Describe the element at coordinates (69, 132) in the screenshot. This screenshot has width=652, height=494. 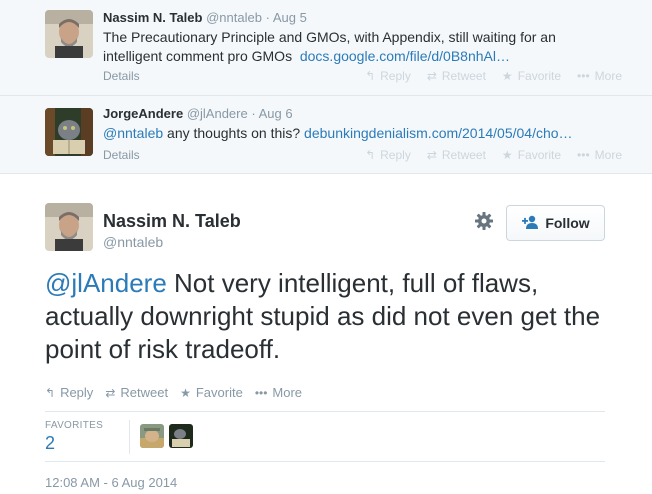
I see `avatar-jlandere` at that location.